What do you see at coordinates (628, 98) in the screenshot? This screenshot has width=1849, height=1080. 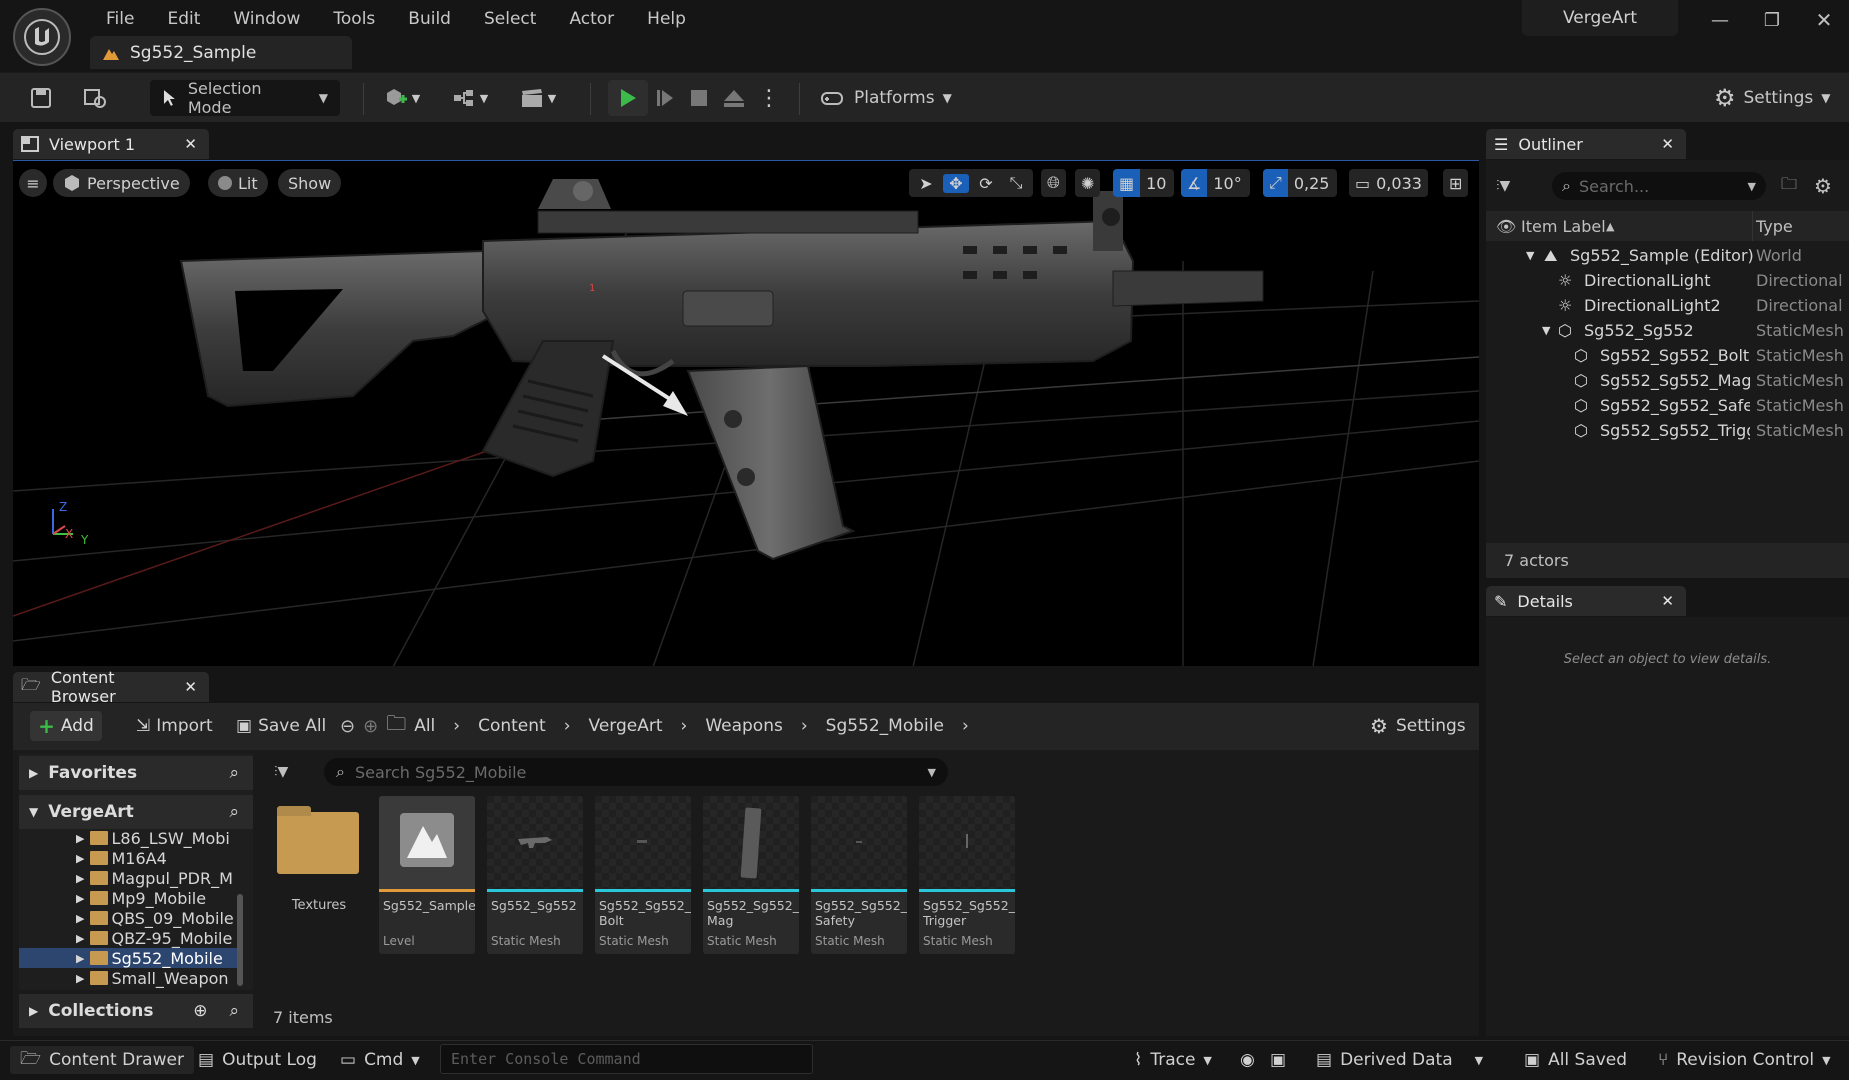 I see `play-button` at bounding box center [628, 98].